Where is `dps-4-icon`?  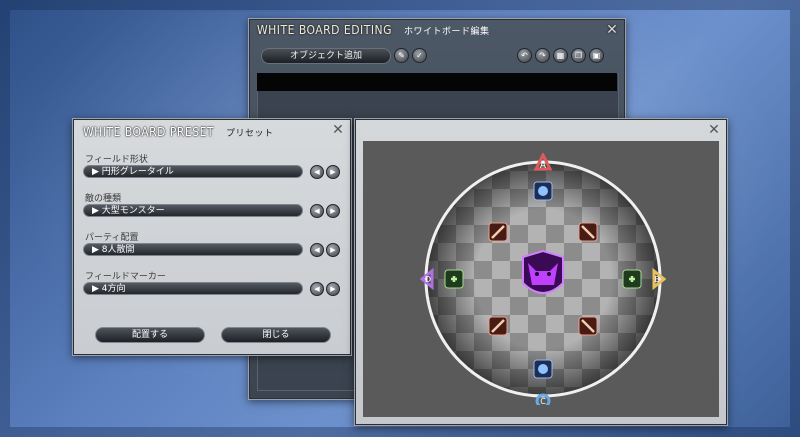
dps-4-icon is located at coordinates (588, 326).